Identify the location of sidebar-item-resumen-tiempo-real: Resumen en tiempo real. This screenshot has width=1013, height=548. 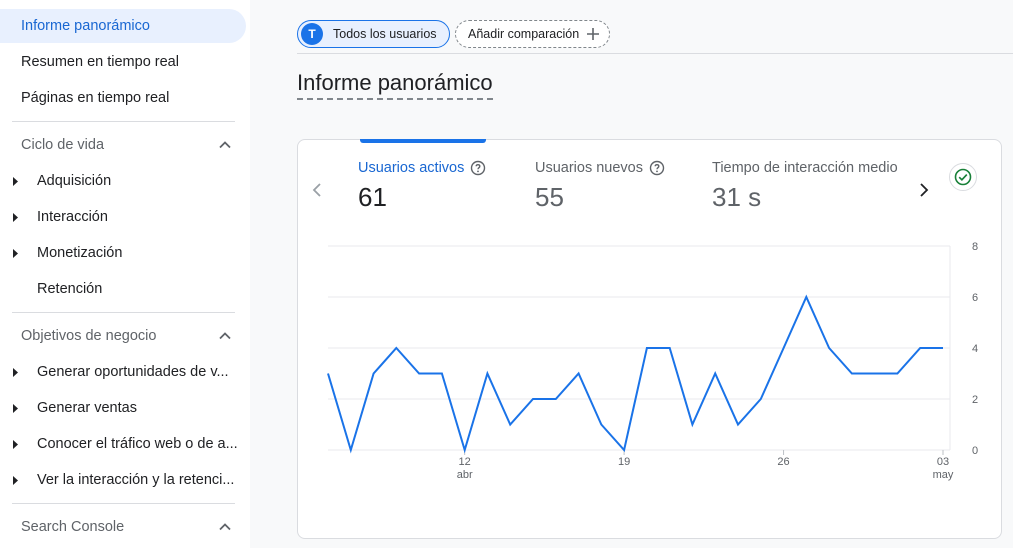
(89, 62).